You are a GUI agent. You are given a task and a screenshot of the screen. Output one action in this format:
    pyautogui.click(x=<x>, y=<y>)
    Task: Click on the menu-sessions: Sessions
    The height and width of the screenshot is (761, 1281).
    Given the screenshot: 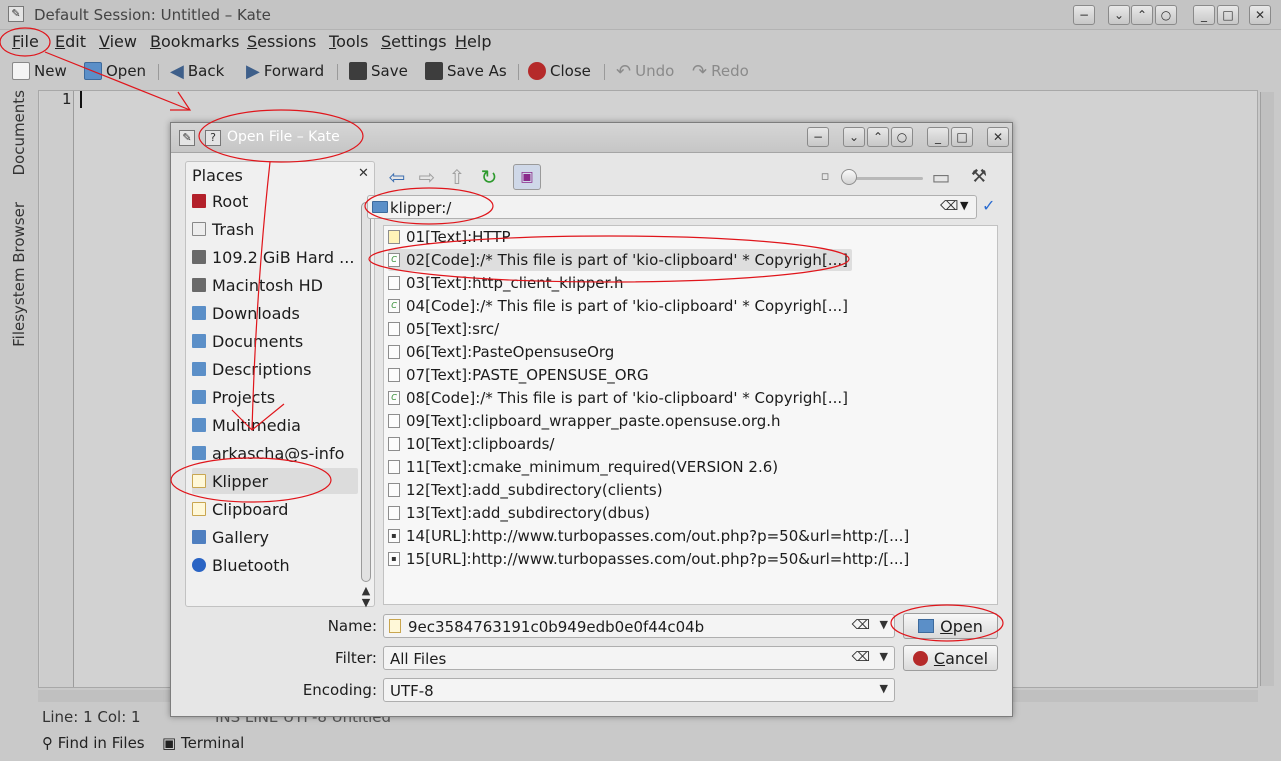 What is the action you would take?
    pyautogui.click(x=281, y=41)
    